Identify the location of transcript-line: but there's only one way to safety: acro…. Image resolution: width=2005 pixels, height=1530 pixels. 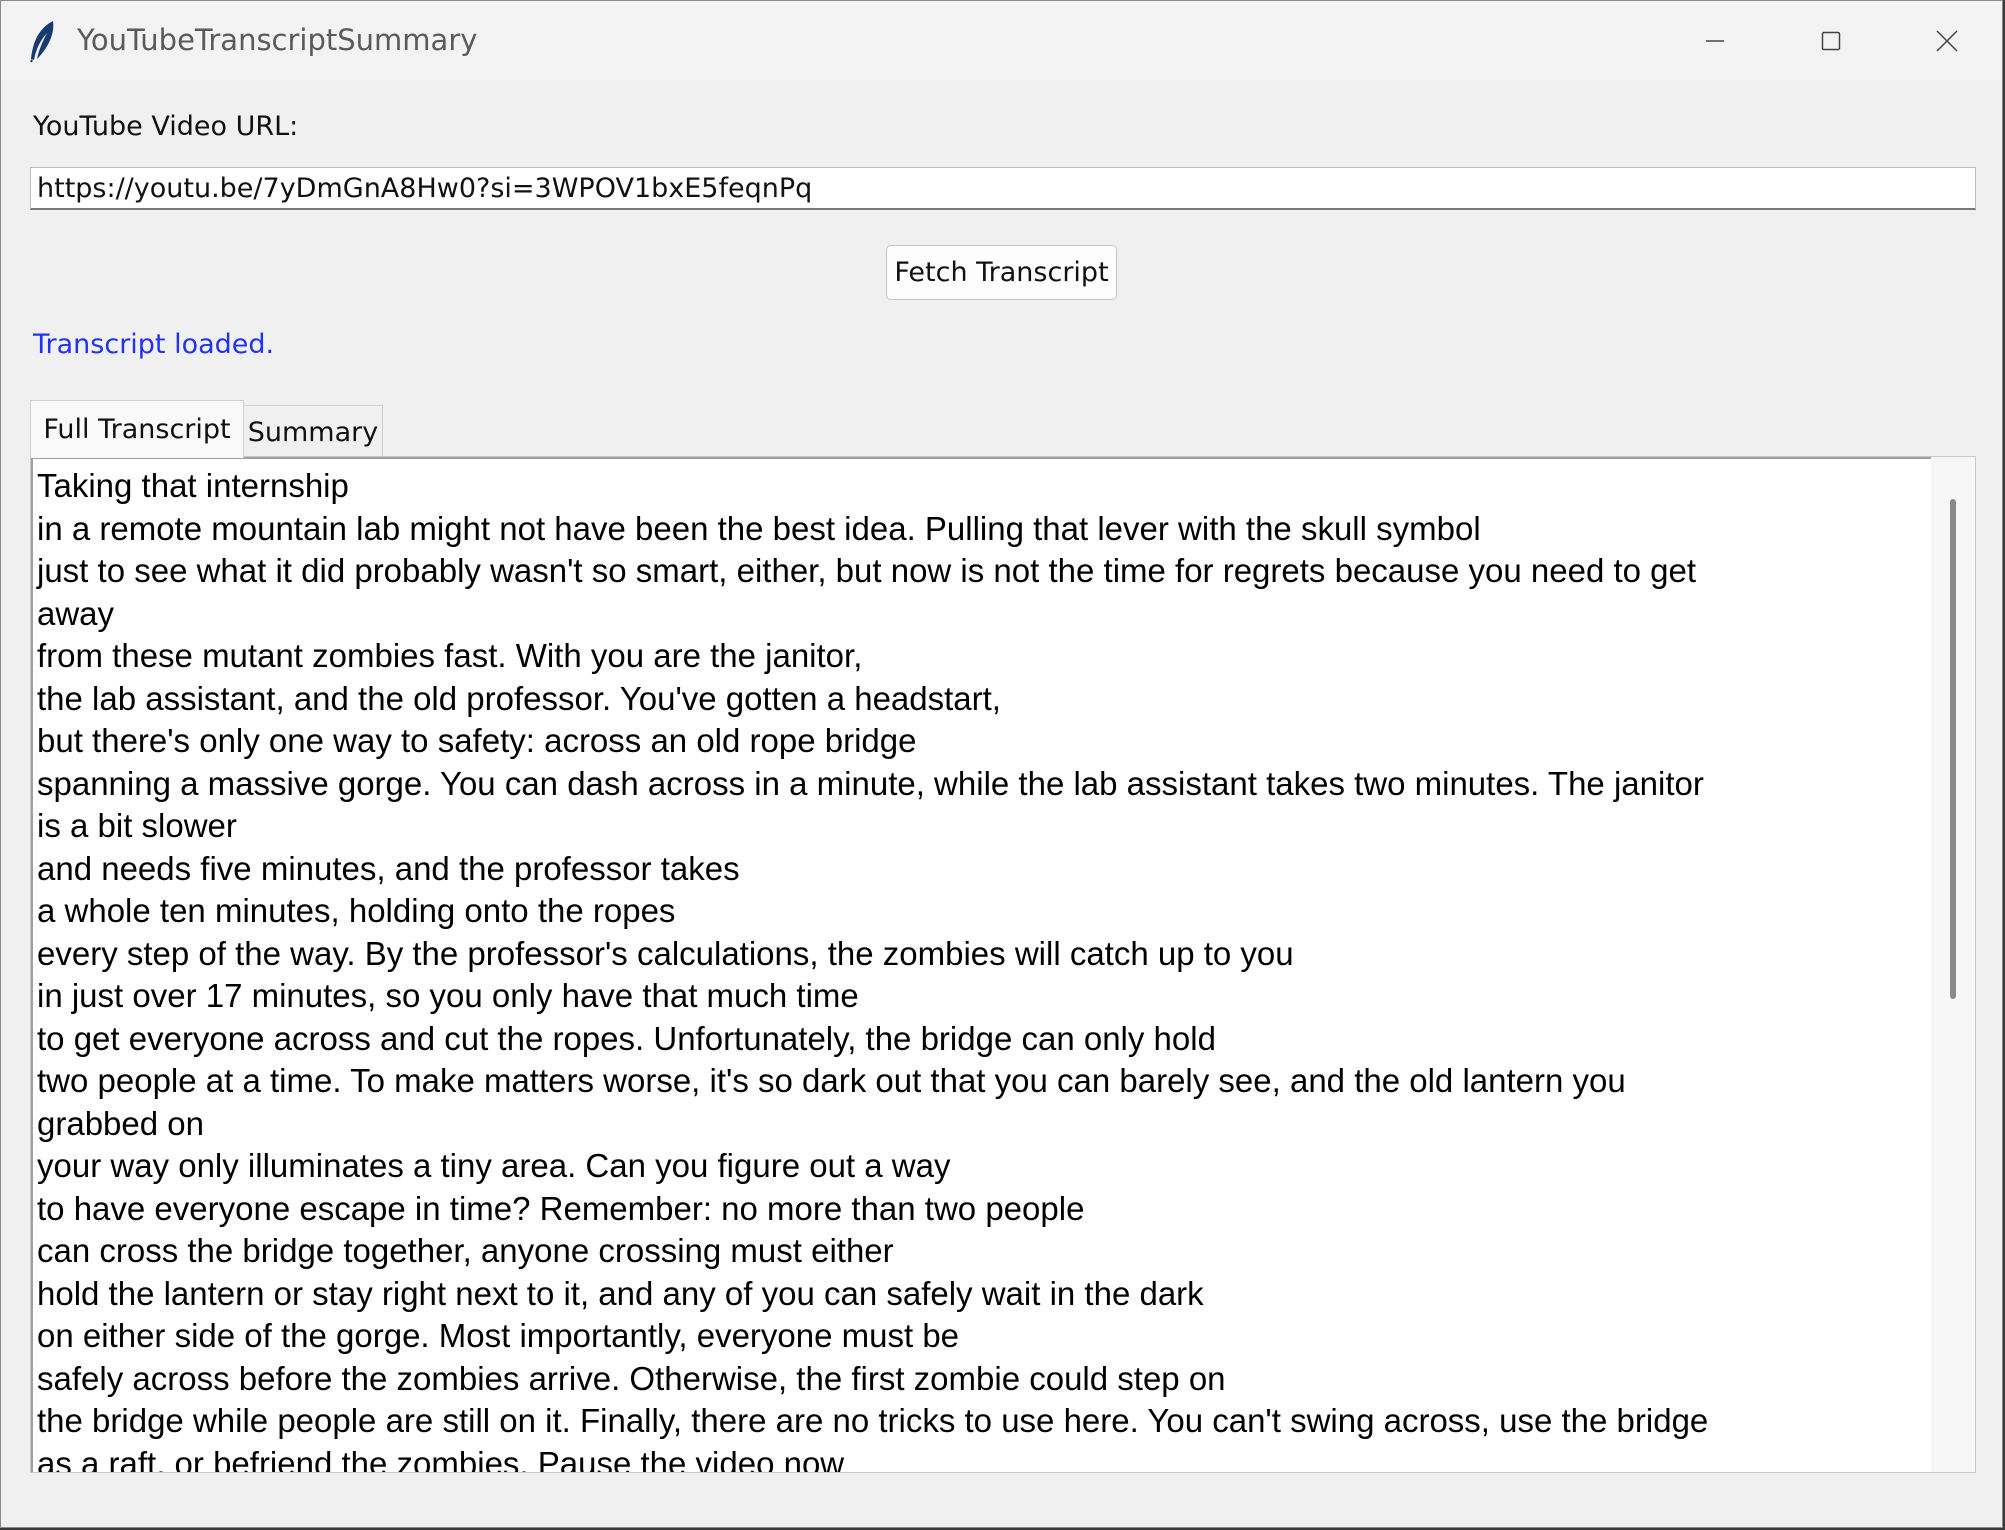
(477, 740).